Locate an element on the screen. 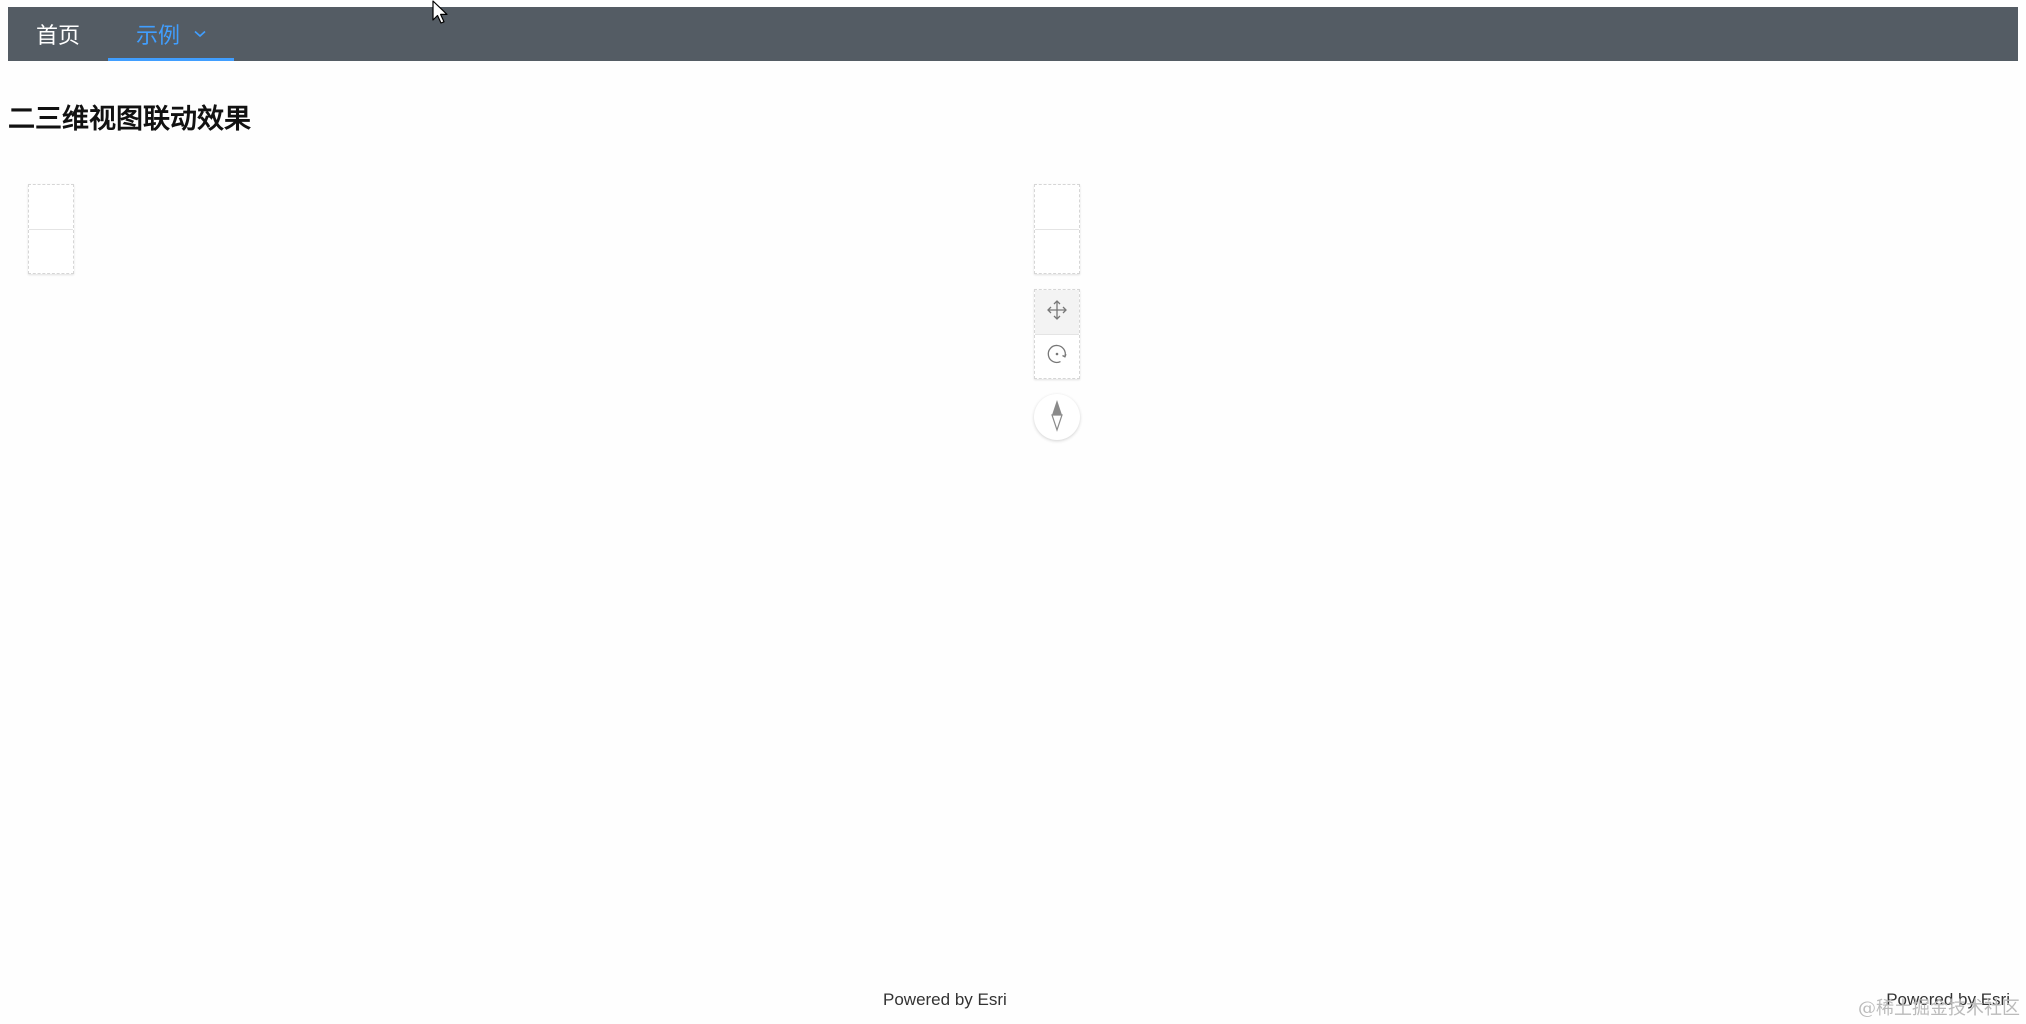 This screenshot has height=1024, width=2026. compass-button is located at coordinates (1057, 417).